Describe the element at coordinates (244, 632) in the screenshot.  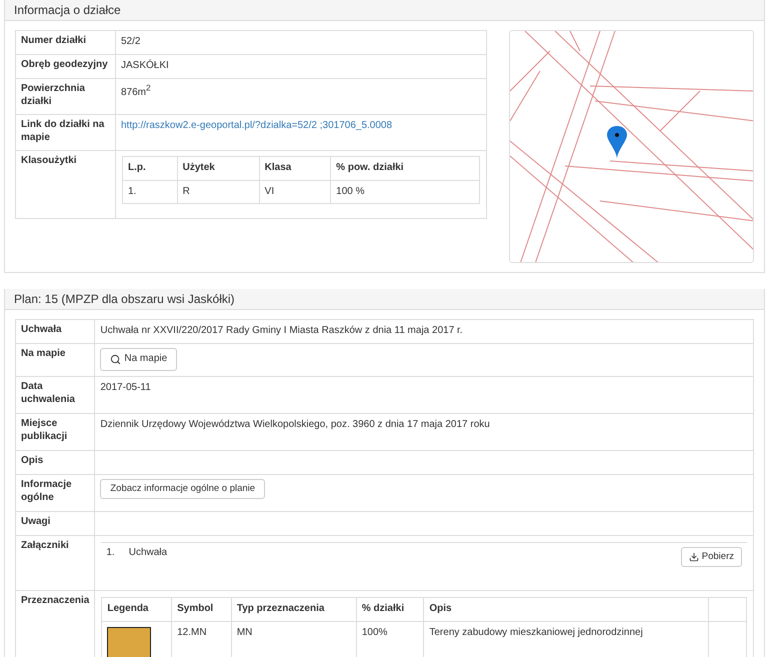
I see `table-cell: MN` at that location.